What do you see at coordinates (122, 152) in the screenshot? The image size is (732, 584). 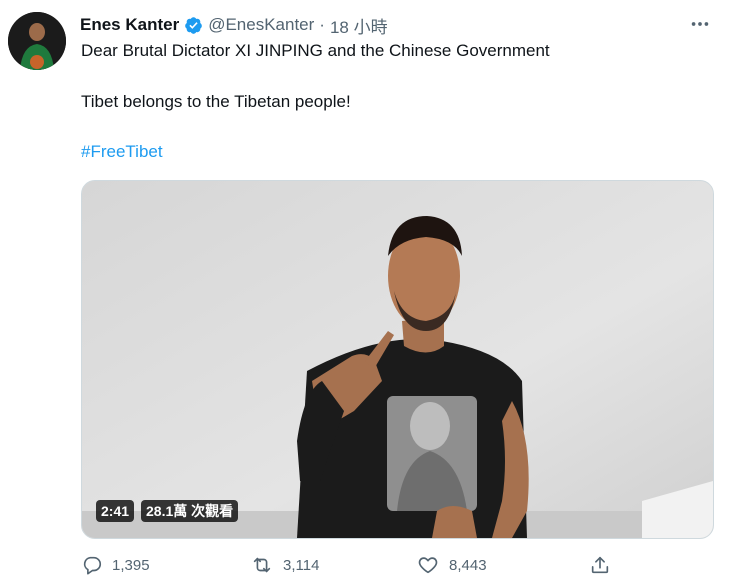 I see `hashtag-link: #FreeTibet` at bounding box center [122, 152].